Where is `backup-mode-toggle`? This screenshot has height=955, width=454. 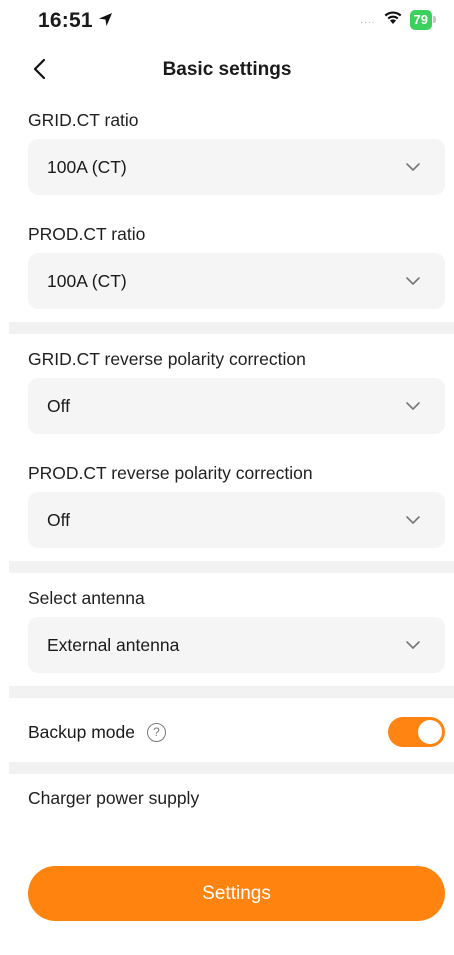
backup-mode-toggle is located at coordinates (416, 732).